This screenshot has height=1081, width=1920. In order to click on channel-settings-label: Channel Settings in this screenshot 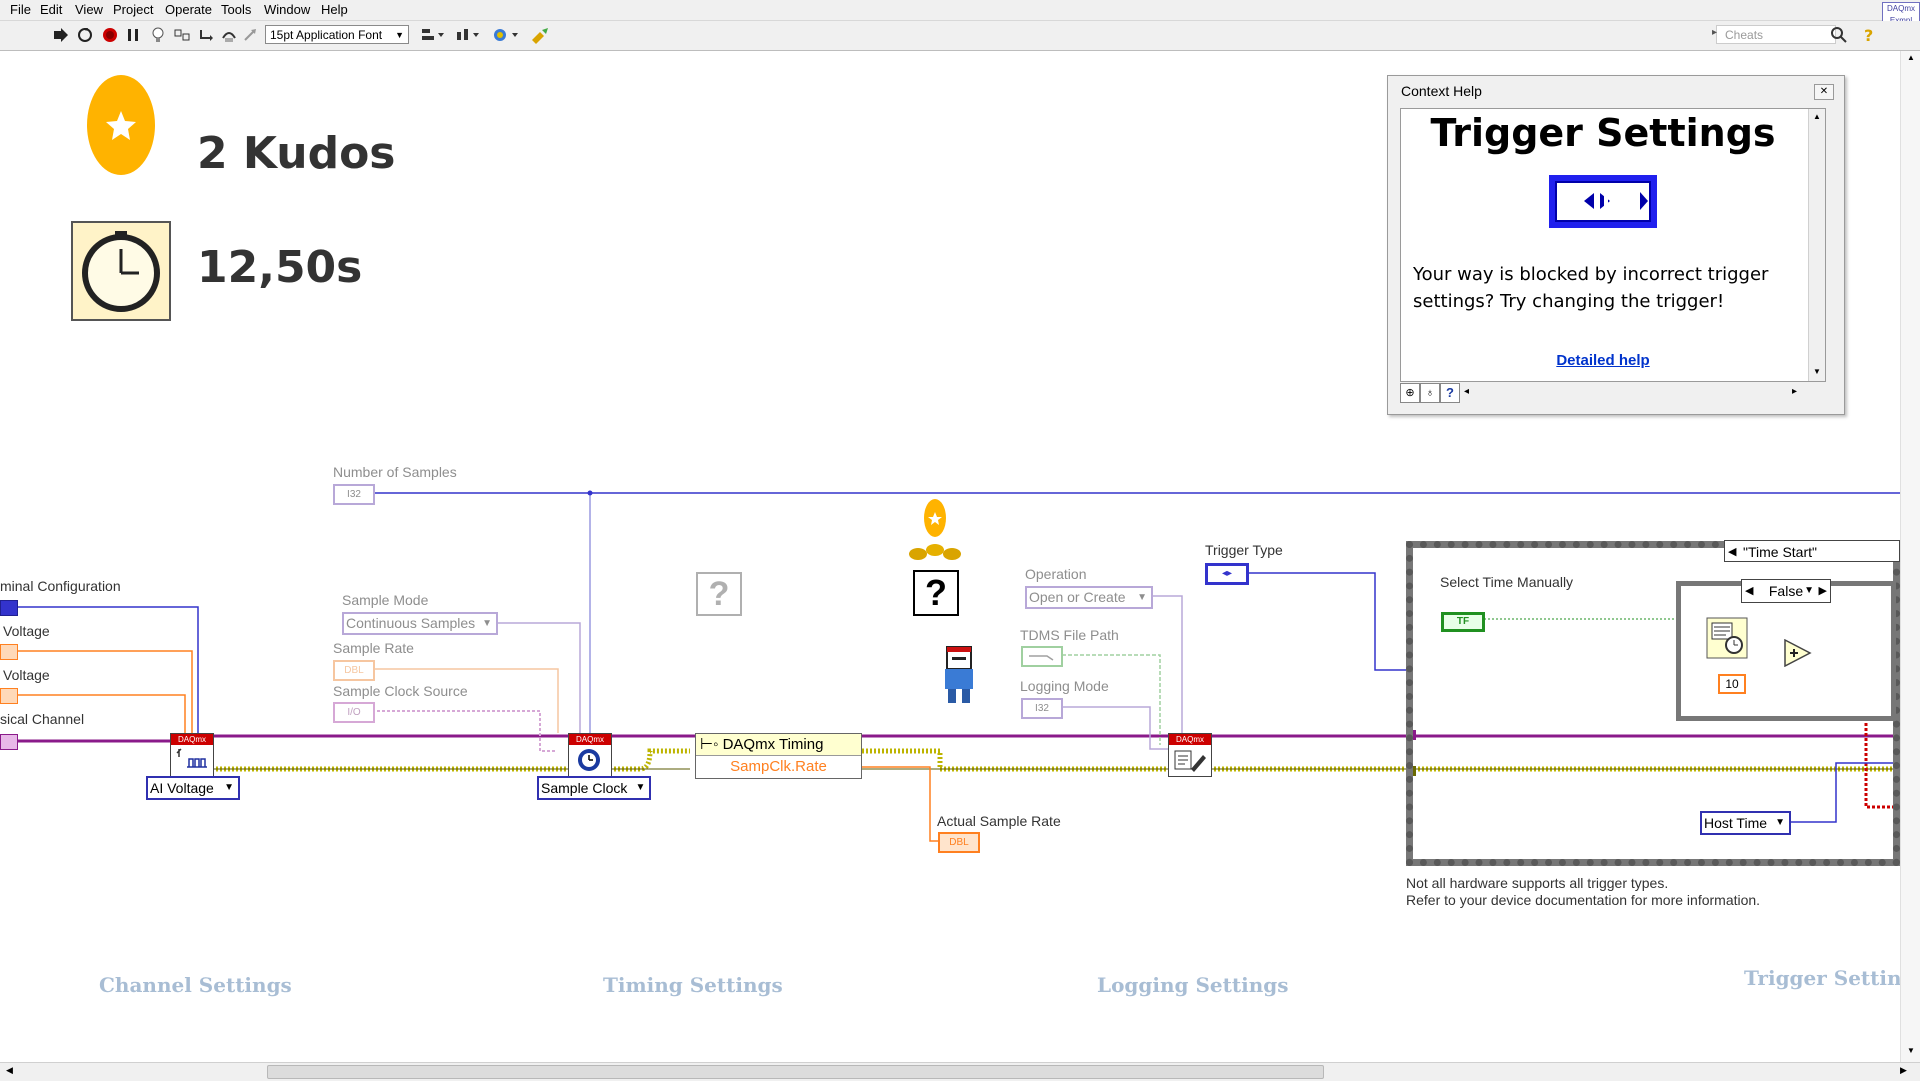, I will do `click(195, 985)`.